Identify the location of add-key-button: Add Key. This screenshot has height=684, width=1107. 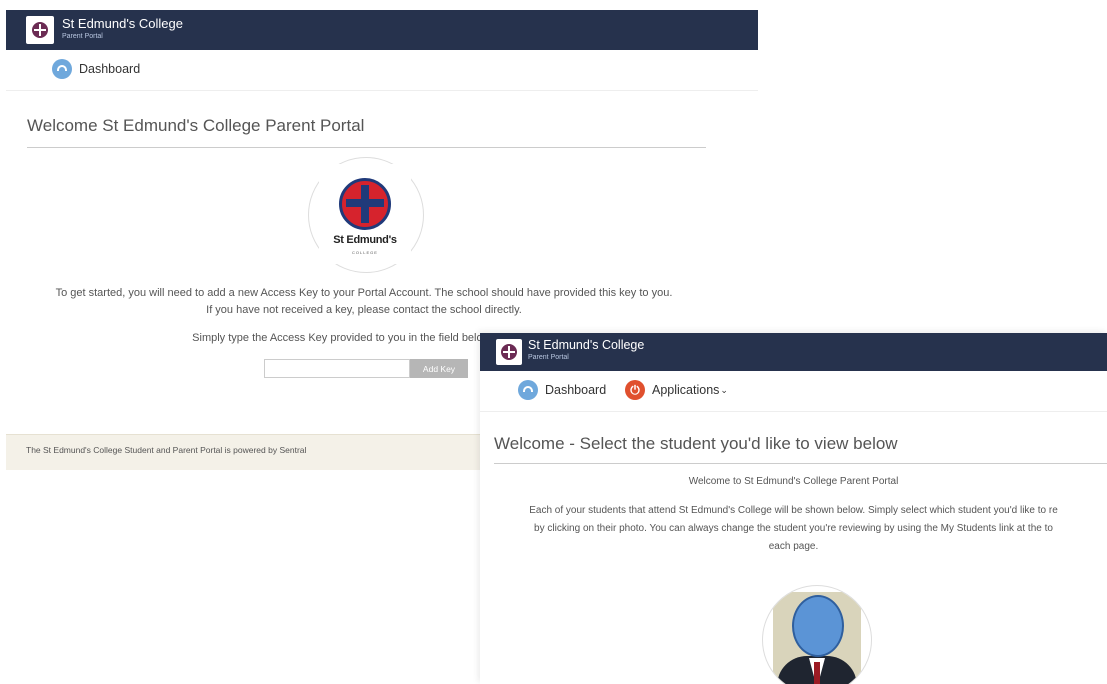
(439, 368).